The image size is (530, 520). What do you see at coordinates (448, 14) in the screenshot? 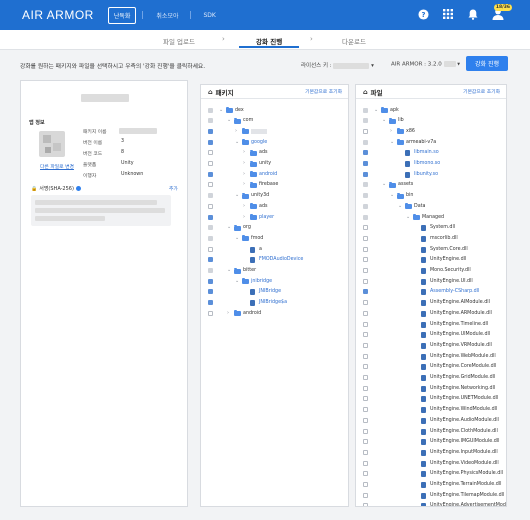
I see `apps-grid-icon` at bounding box center [448, 14].